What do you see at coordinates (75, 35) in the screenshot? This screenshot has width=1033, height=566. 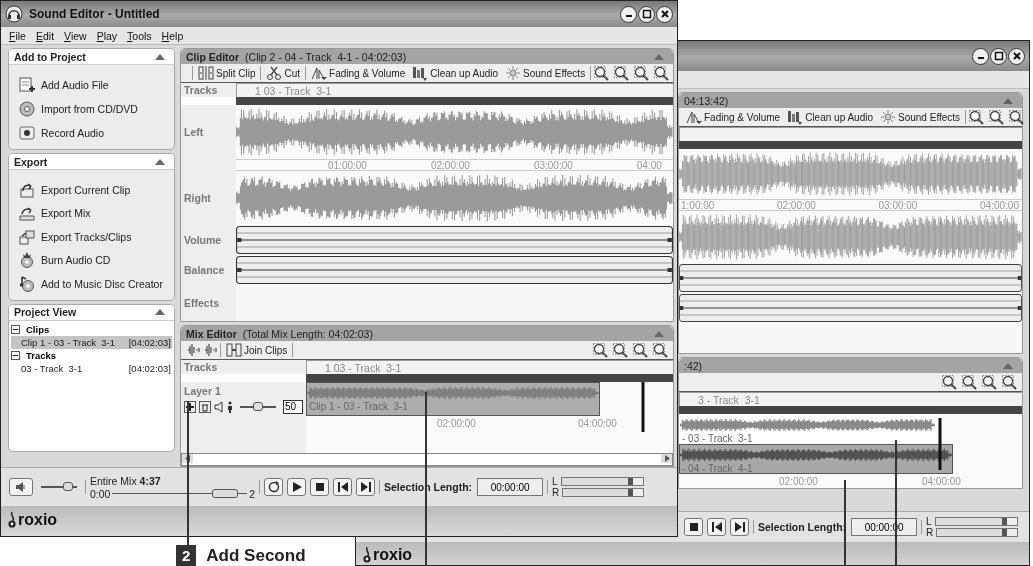 I see `menu-item: View` at bounding box center [75, 35].